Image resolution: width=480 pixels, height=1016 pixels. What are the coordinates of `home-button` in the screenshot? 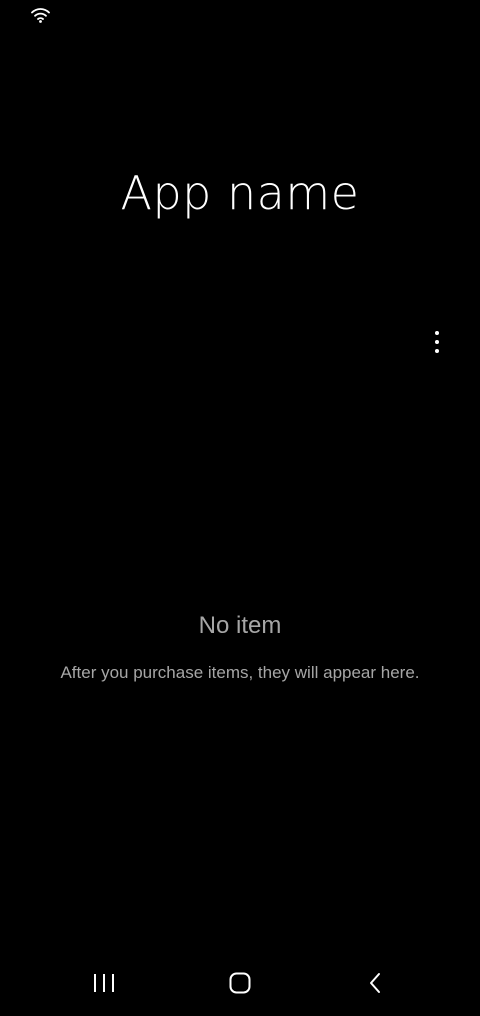 It's located at (240, 983).